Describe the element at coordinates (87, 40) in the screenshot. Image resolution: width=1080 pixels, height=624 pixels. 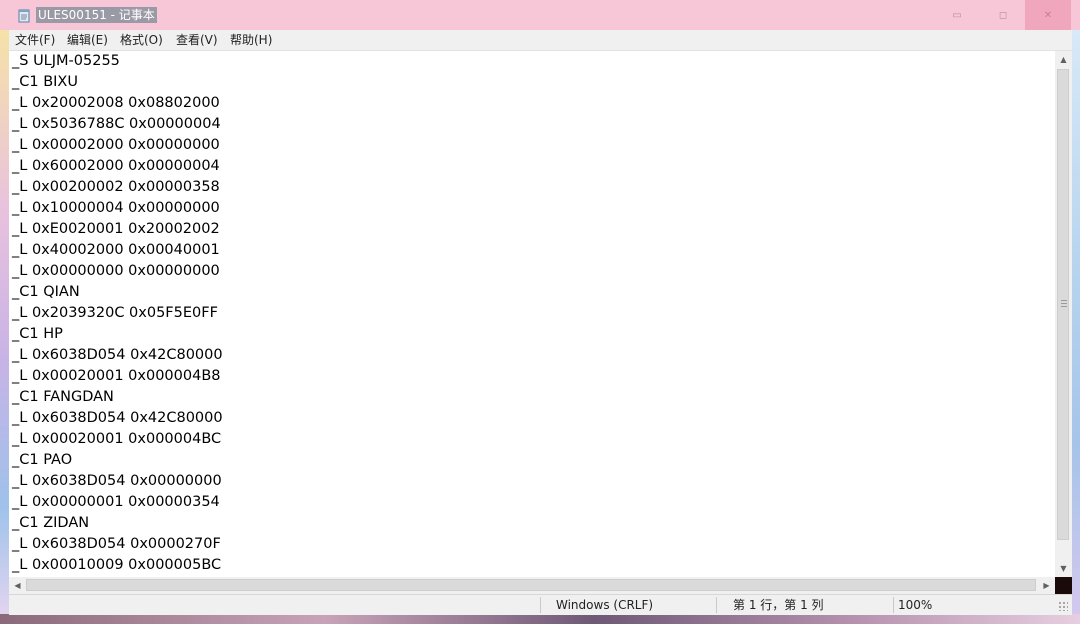
I see `menu-edit: 编辑(E)` at that location.